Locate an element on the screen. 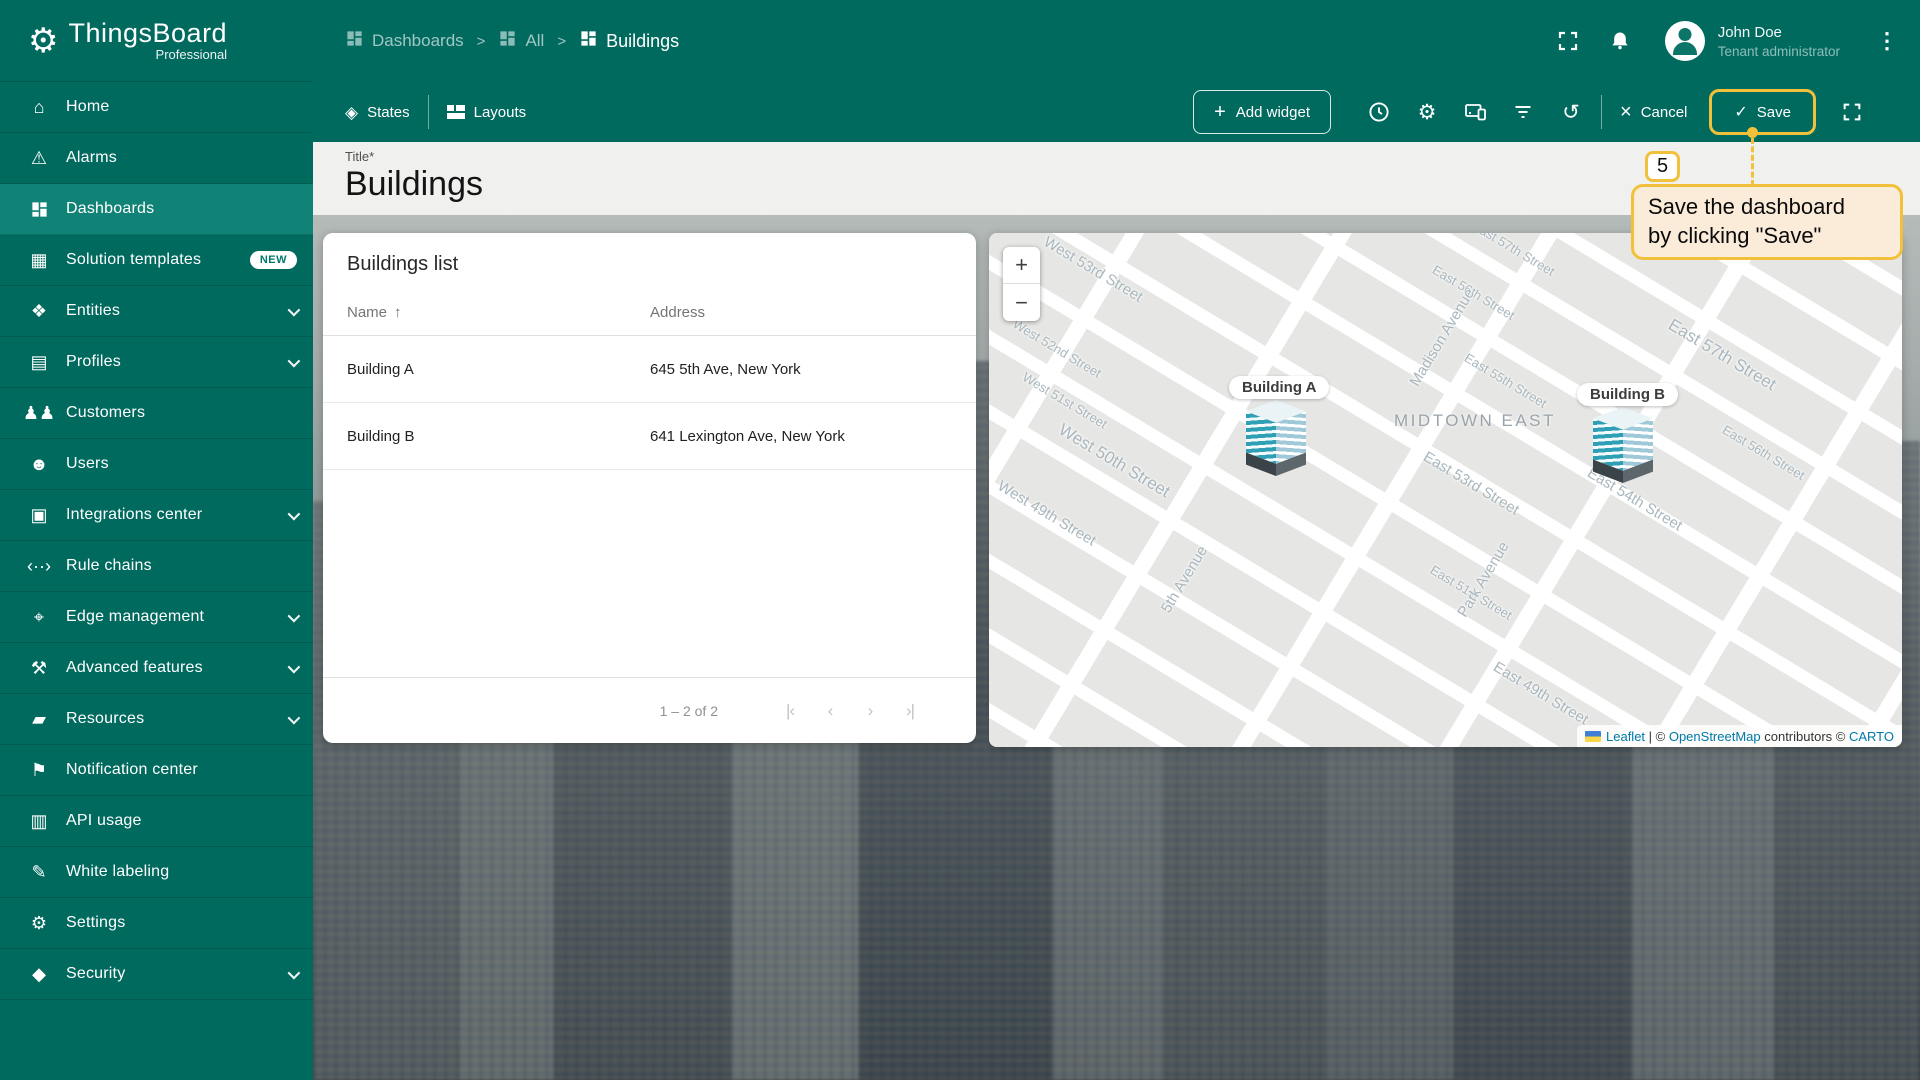  entity-filter-icon is located at coordinates (1523, 112).